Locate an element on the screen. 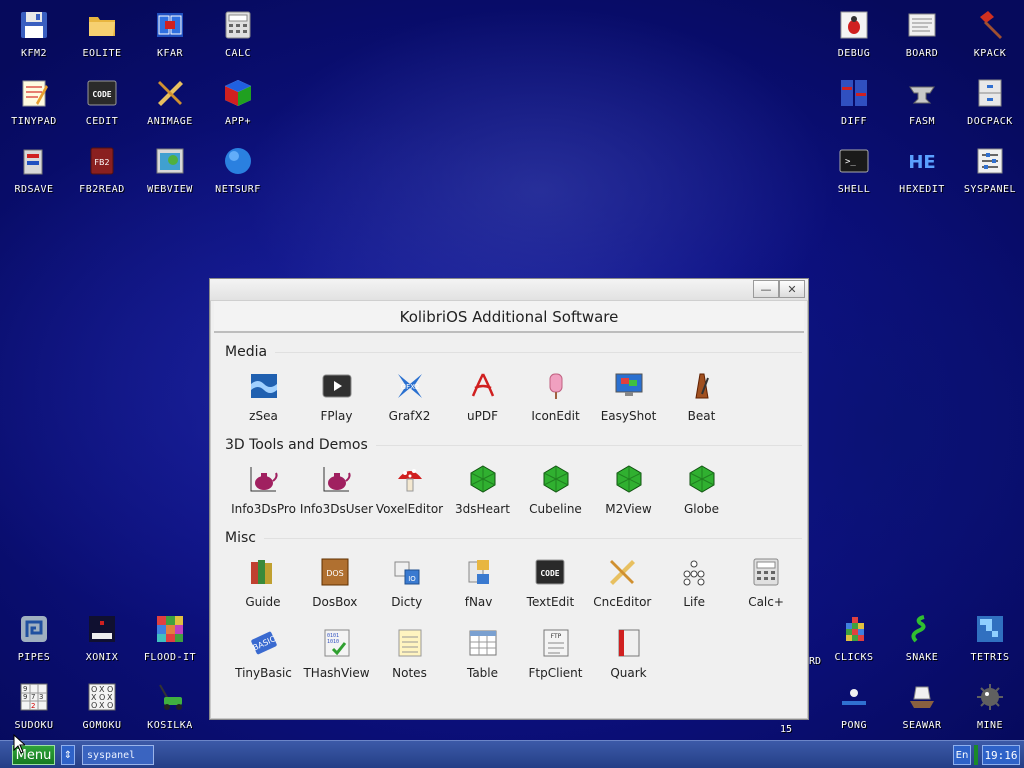 The width and height of the screenshot is (1024, 768). svg-text: 2 is located at coordinates (33, 706).